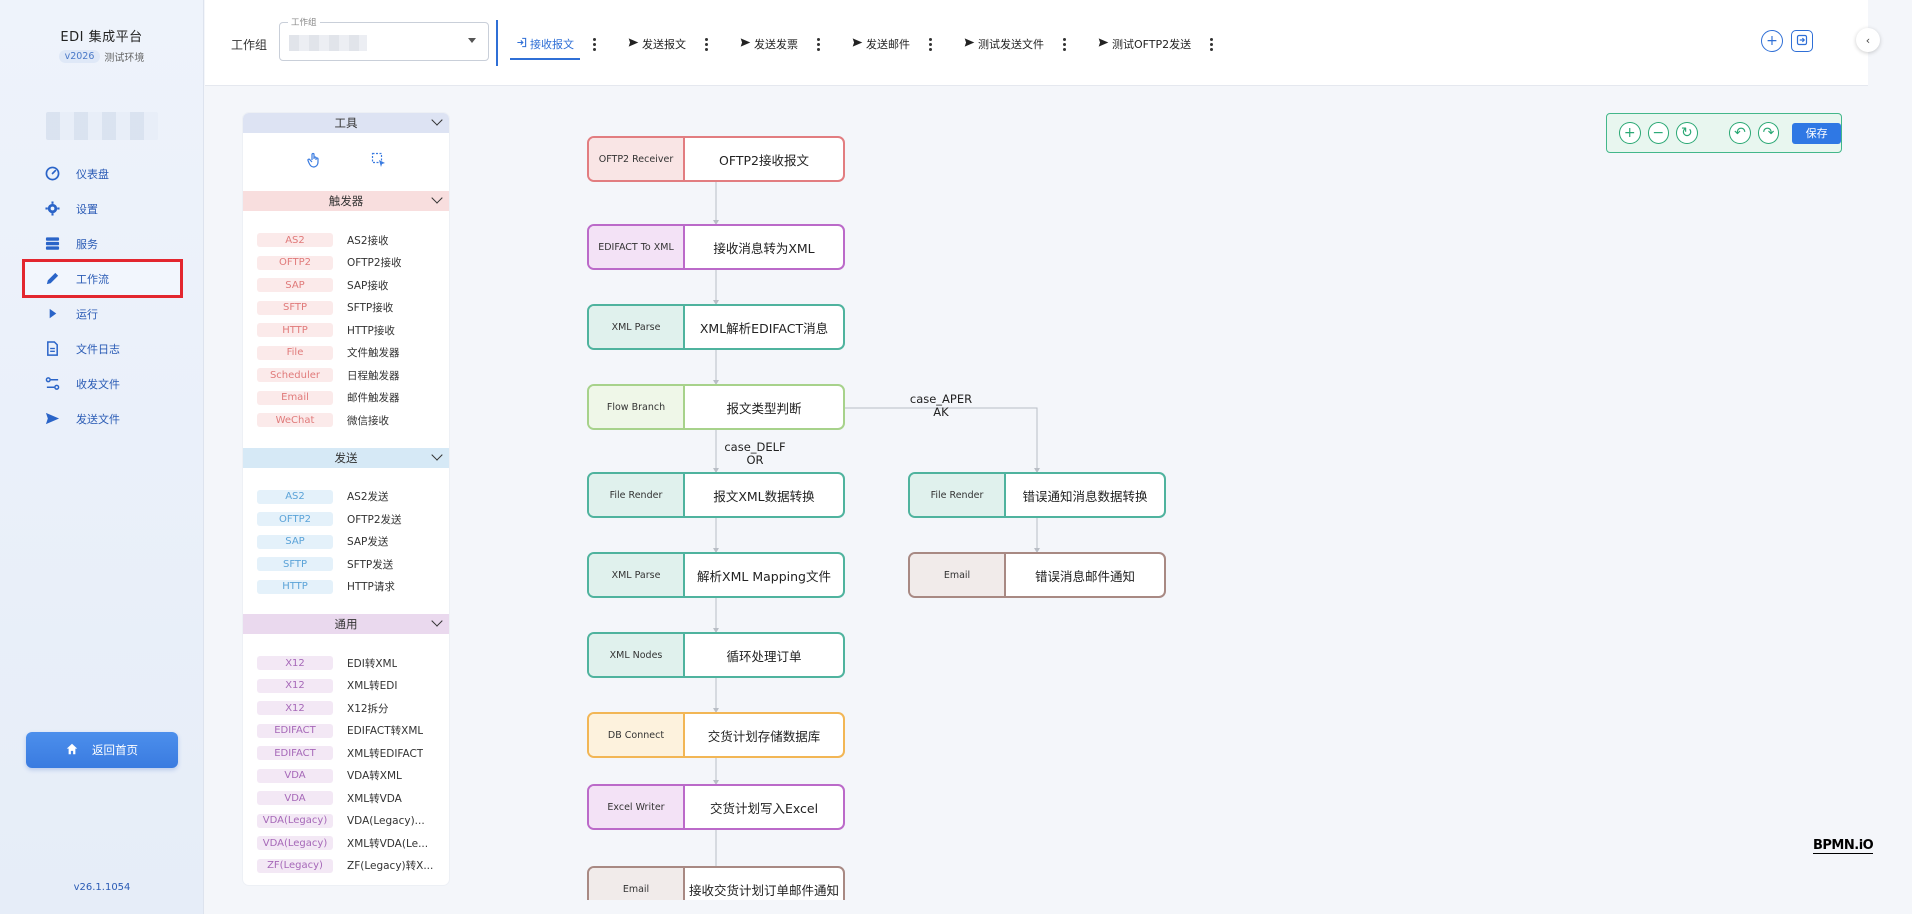  I want to click on palette-item: HTTP HTTP接收, so click(353, 330).